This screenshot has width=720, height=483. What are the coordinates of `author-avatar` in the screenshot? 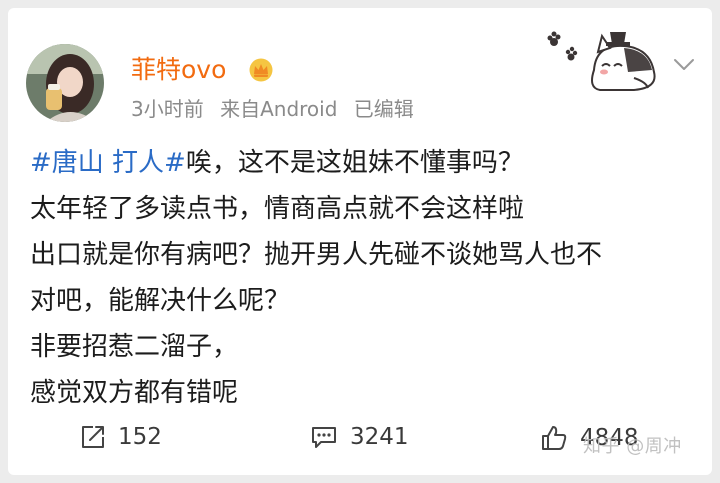 It's located at (65, 83).